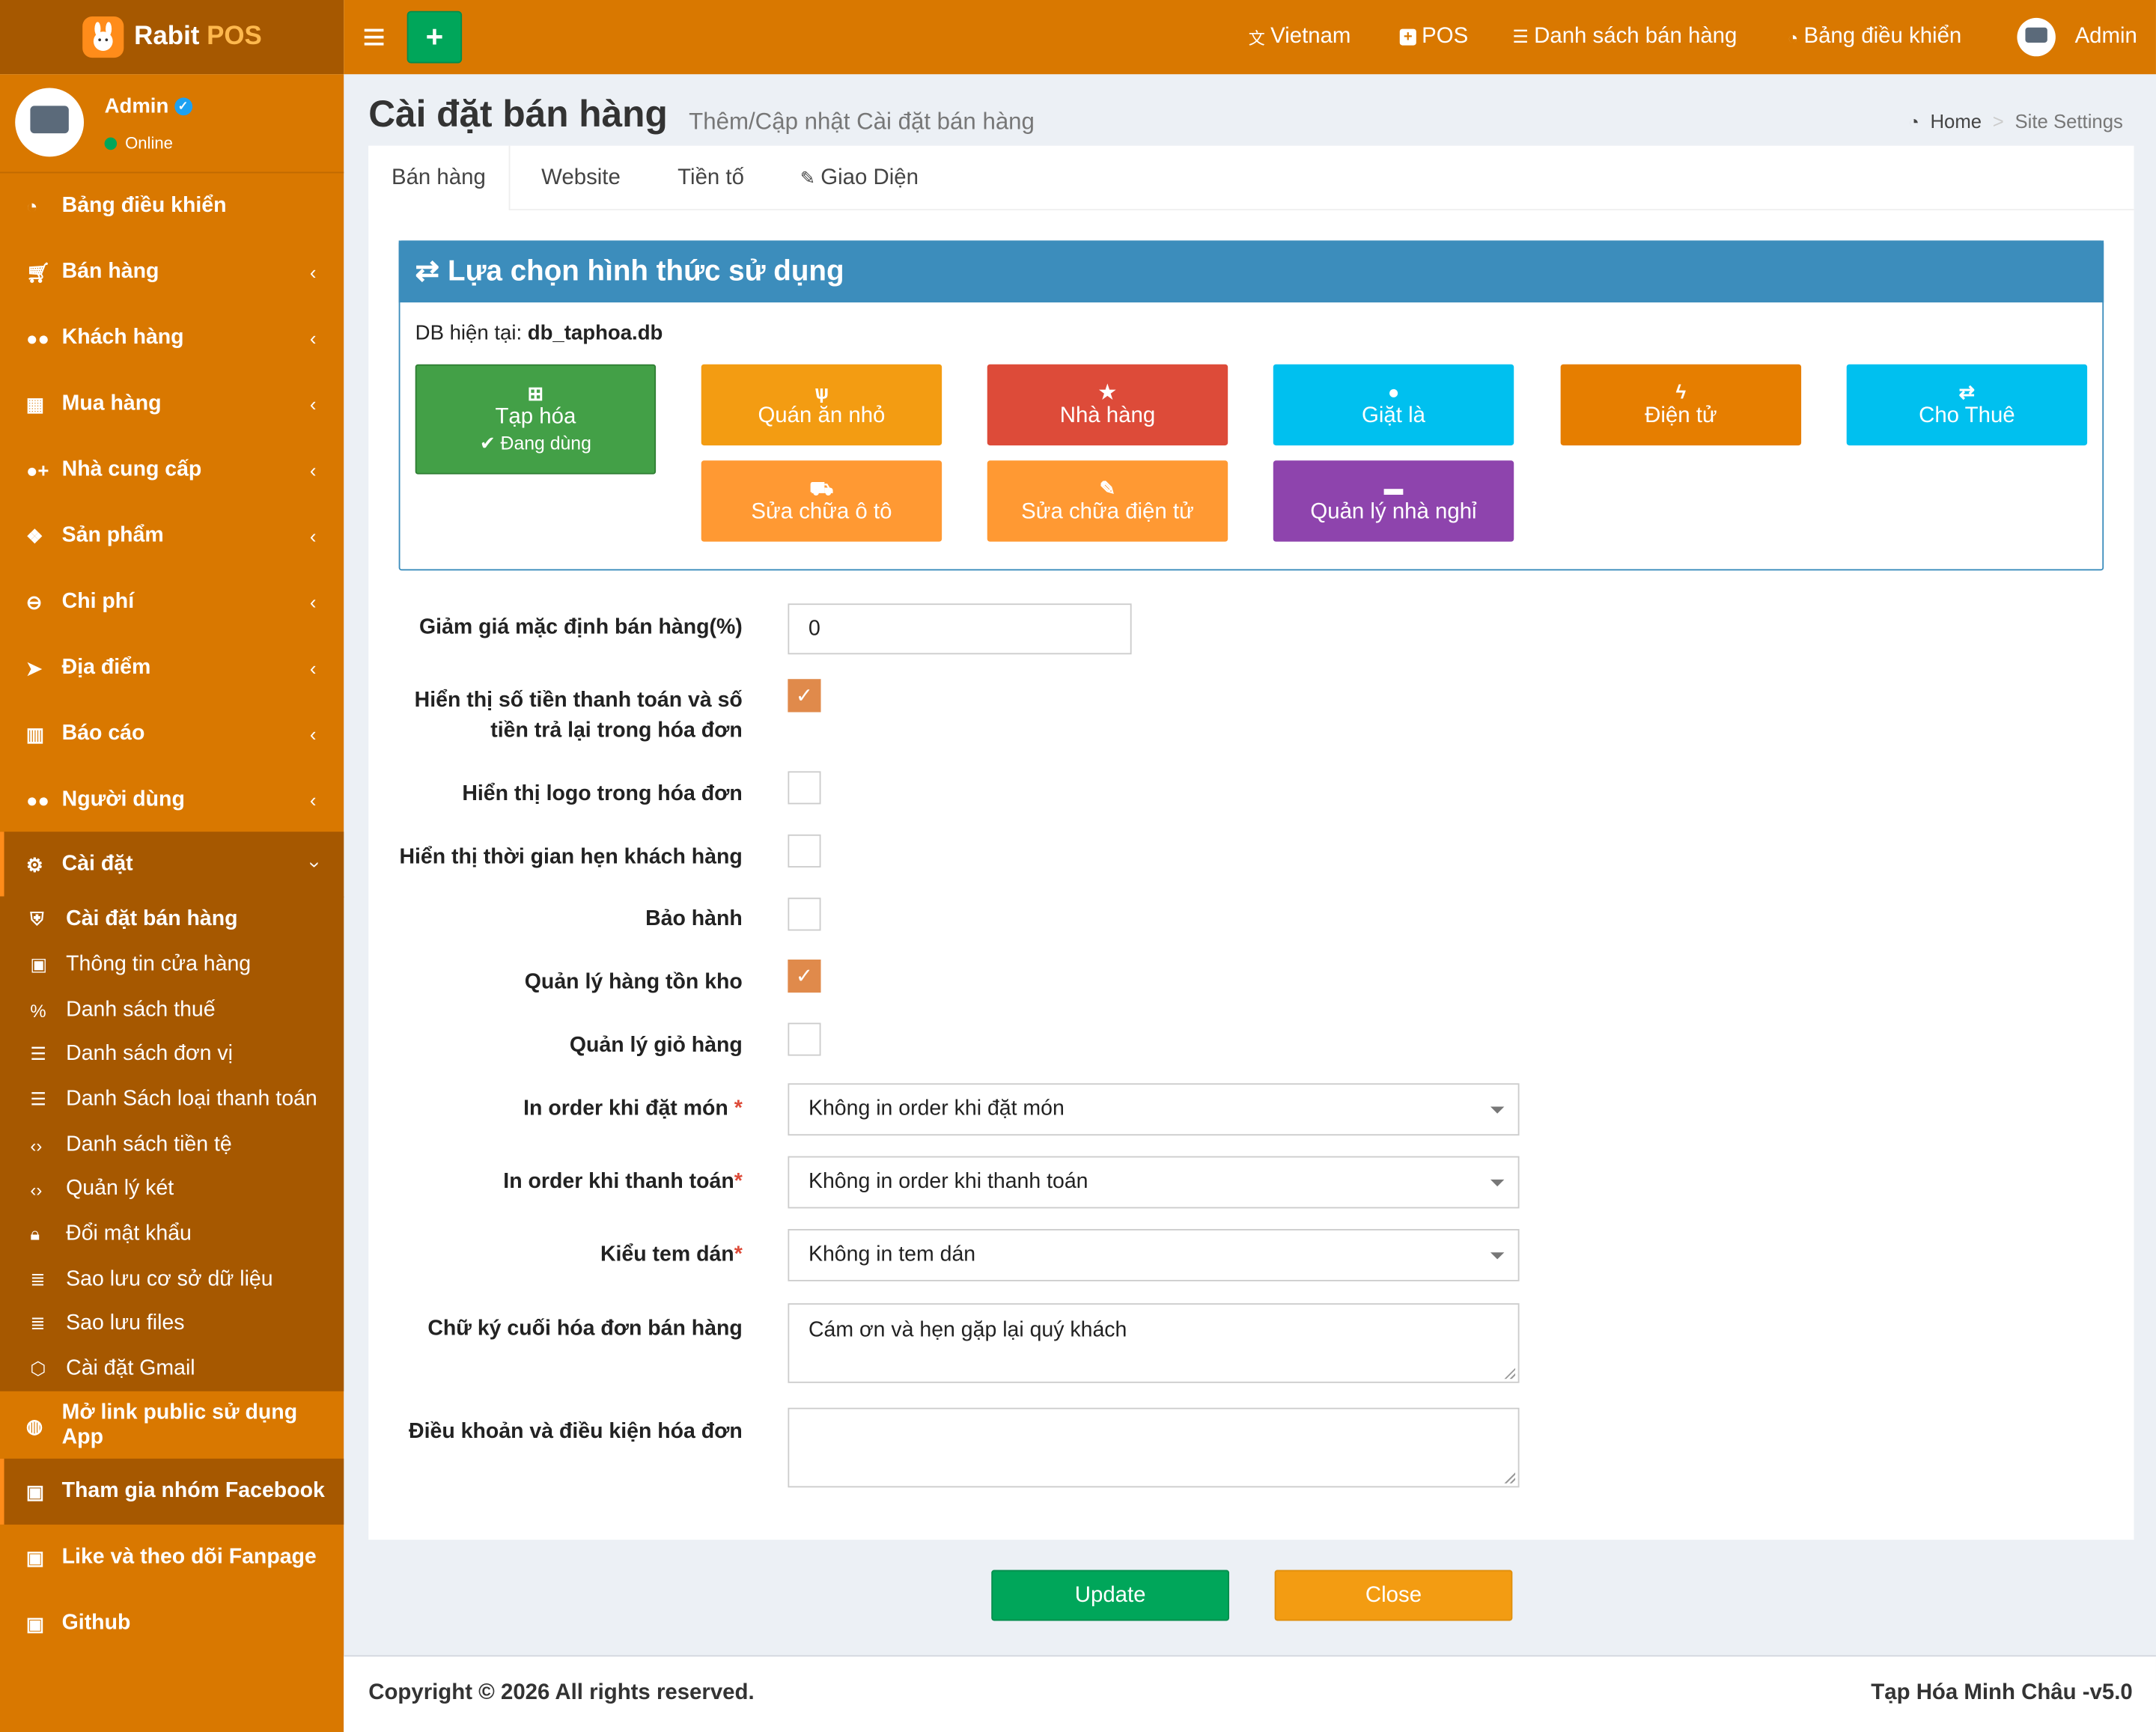  Describe the element at coordinates (172, 1491) in the screenshot. I see `sidebar-item-facebook-group: ▣ Tham gia nhóm Facebook` at that location.